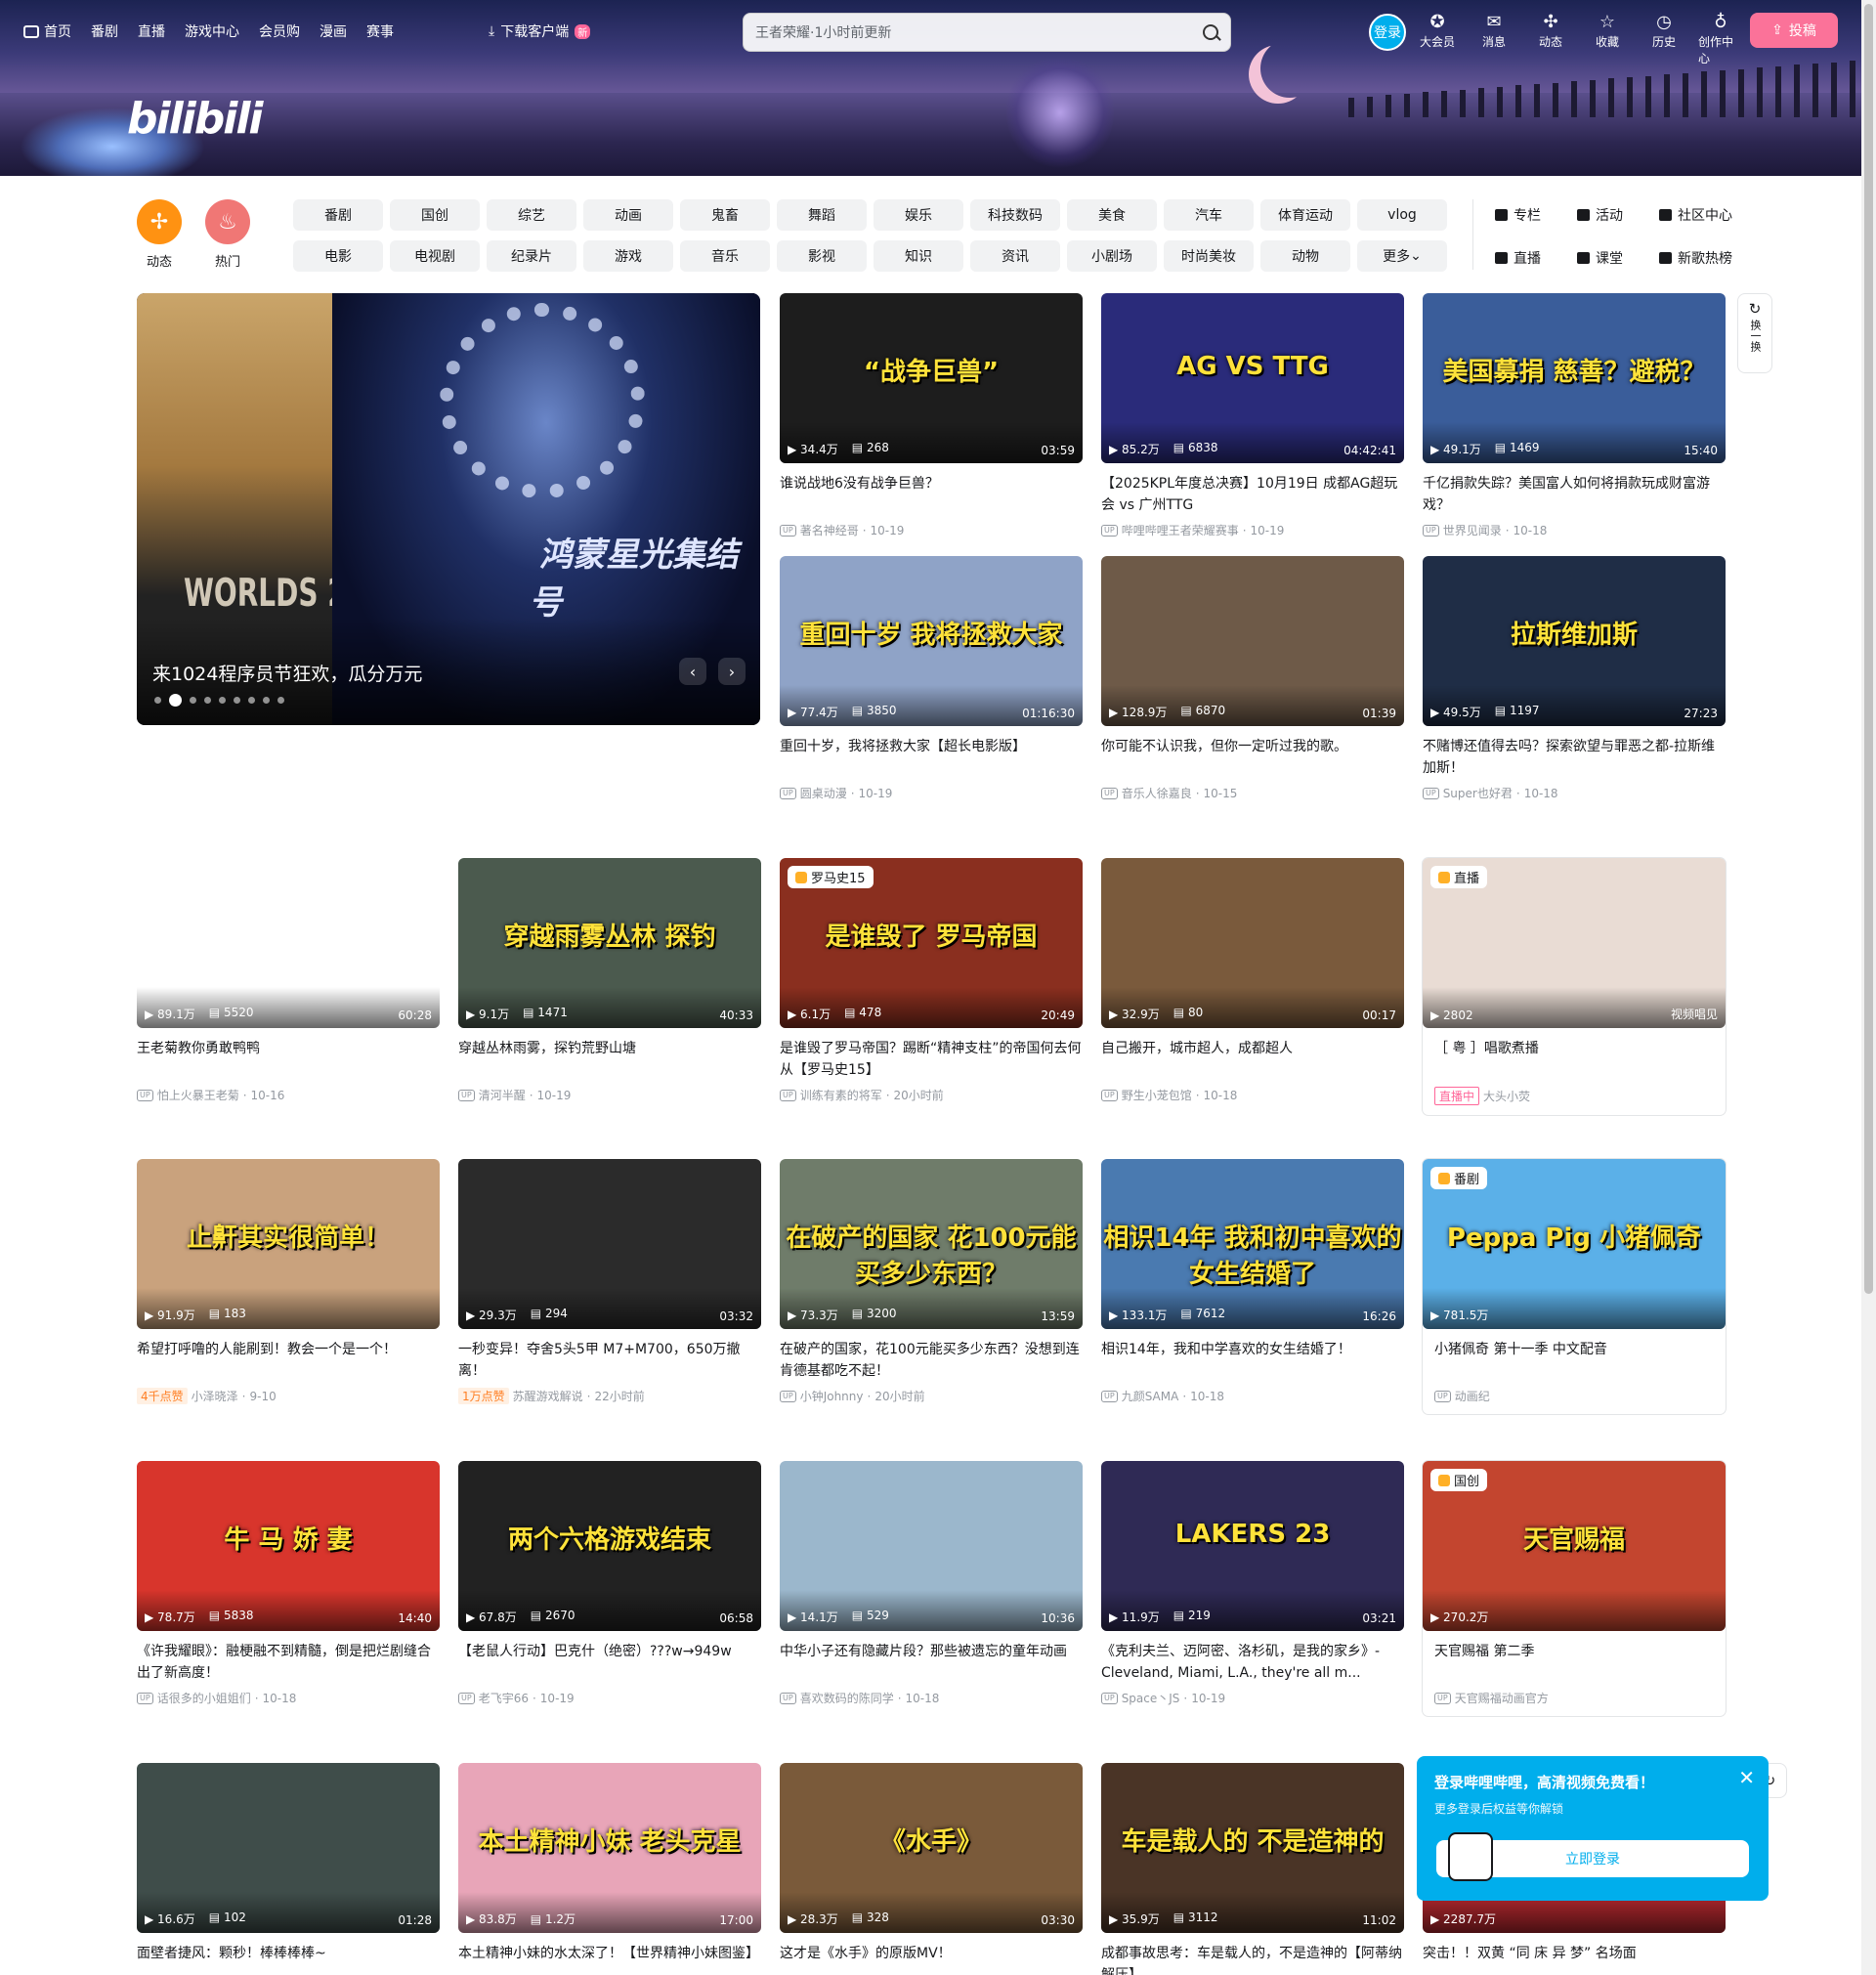 Image resolution: width=1876 pixels, height=1975 pixels. Describe the element at coordinates (47, 31) in the screenshot. I see `nav-home: 首页` at that location.